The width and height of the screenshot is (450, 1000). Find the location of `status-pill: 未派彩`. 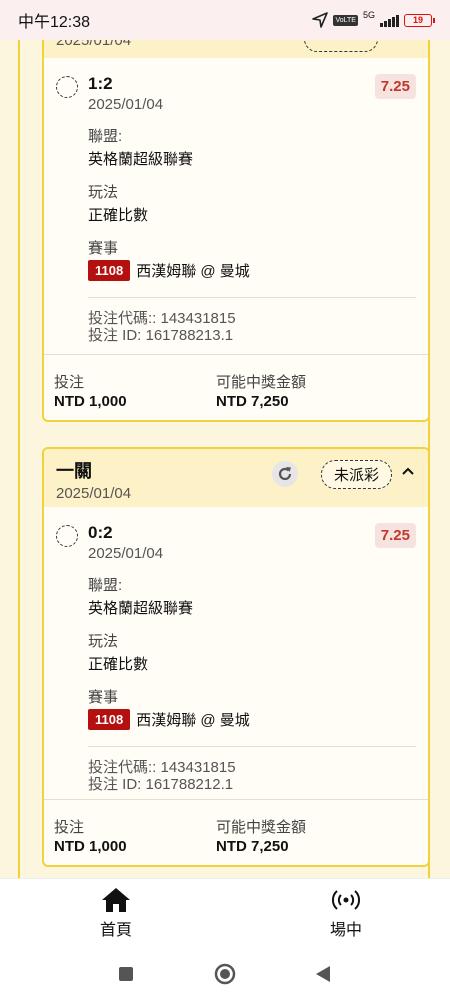

status-pill: 未派彩 is located at coordinates (356, 474).